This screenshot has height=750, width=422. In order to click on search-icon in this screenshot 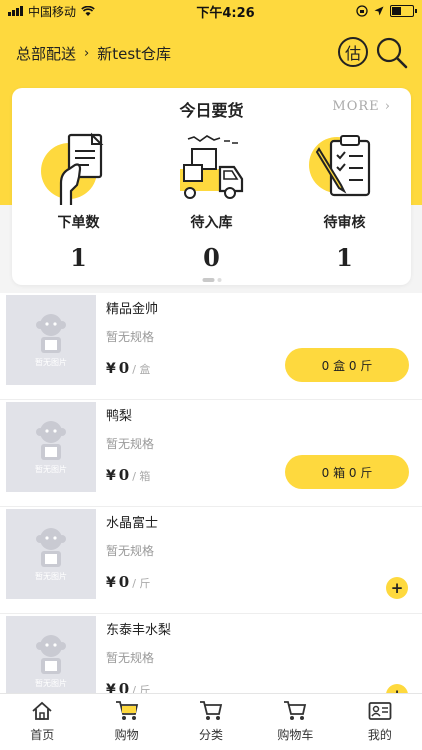, I will do `click(392, 53)`.